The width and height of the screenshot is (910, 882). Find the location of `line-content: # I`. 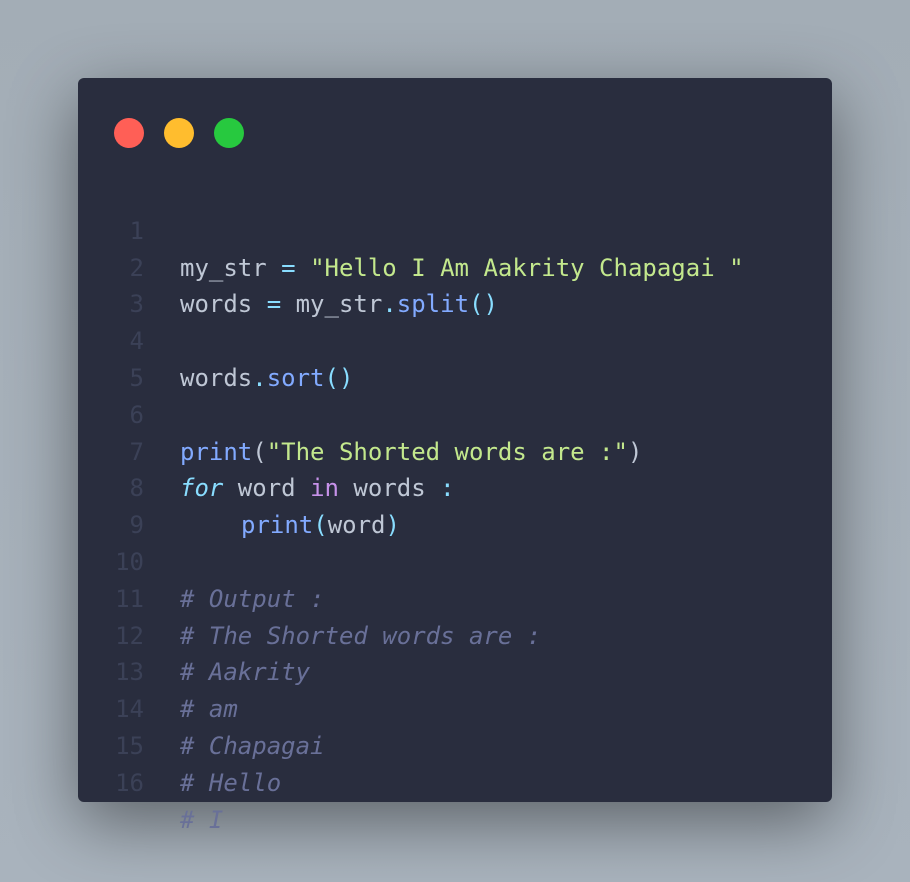

line-content: # I is located at coordinates (202, 819).